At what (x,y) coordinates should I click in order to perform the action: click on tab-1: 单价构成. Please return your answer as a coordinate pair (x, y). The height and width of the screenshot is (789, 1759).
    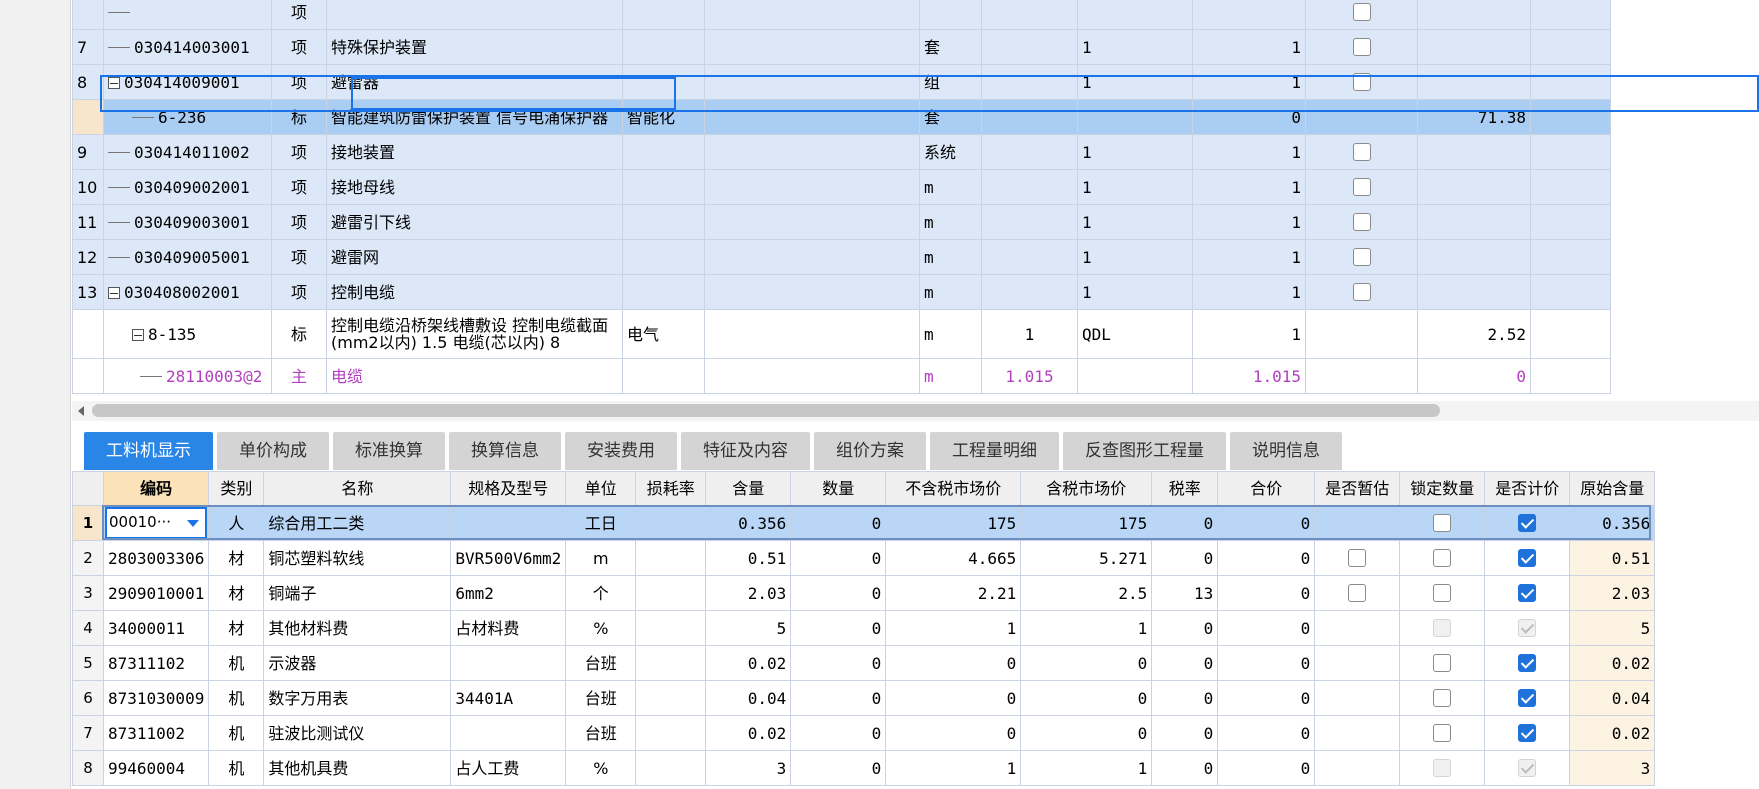
    Looking at the image, I should click on (273, 451).